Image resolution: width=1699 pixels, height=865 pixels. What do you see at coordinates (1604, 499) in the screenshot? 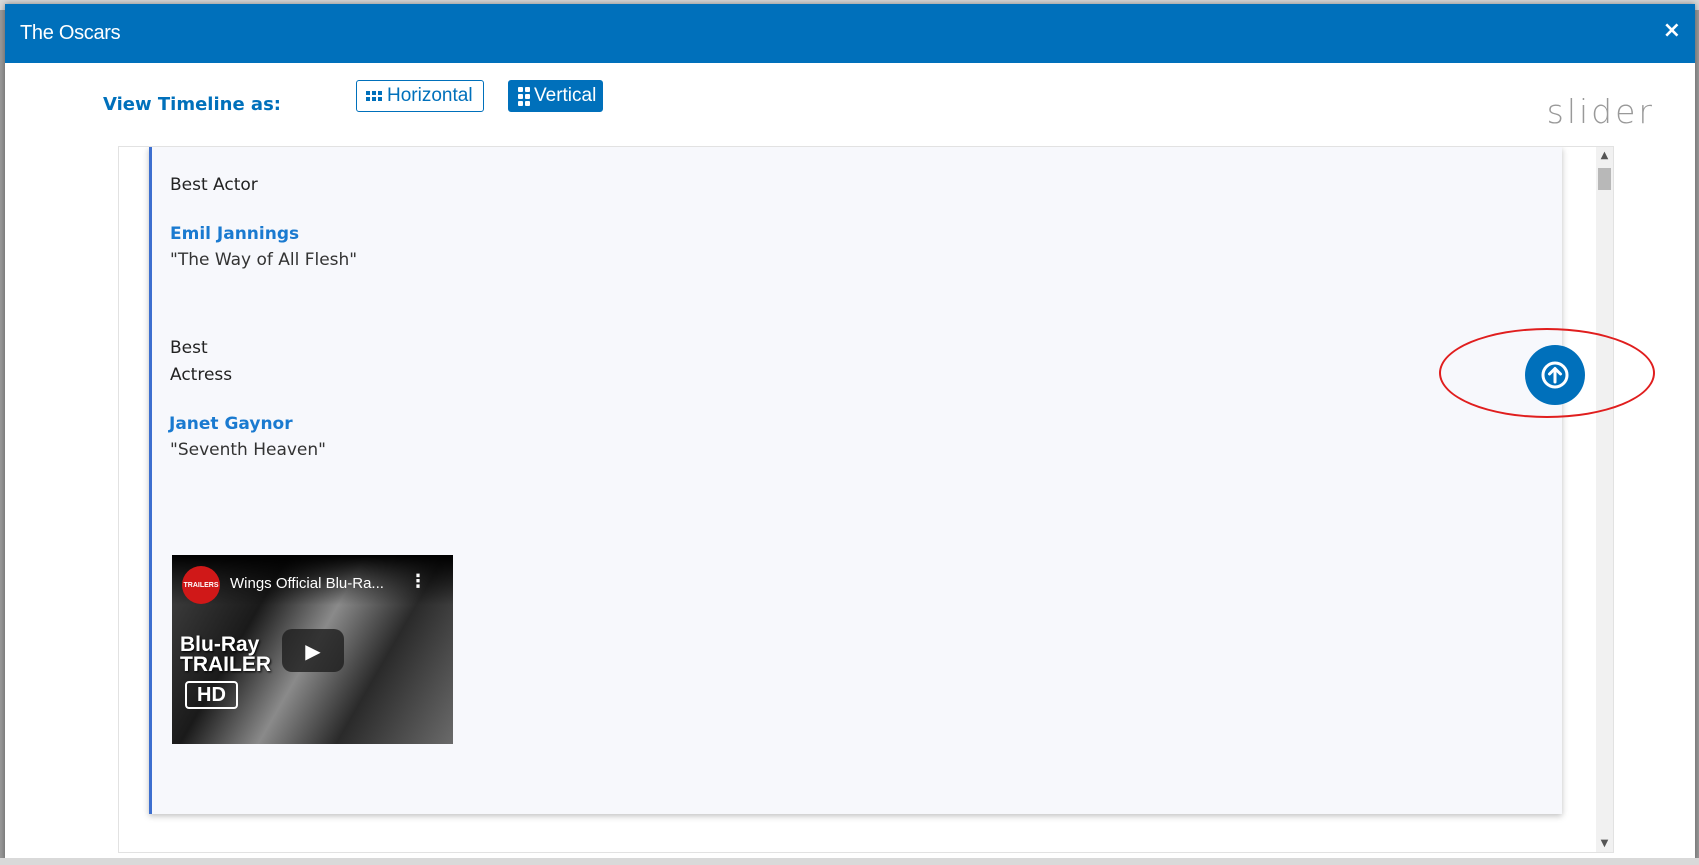
I see `vertical-scrollbar: ▲ ▼` at bounding box center [1604, 499].